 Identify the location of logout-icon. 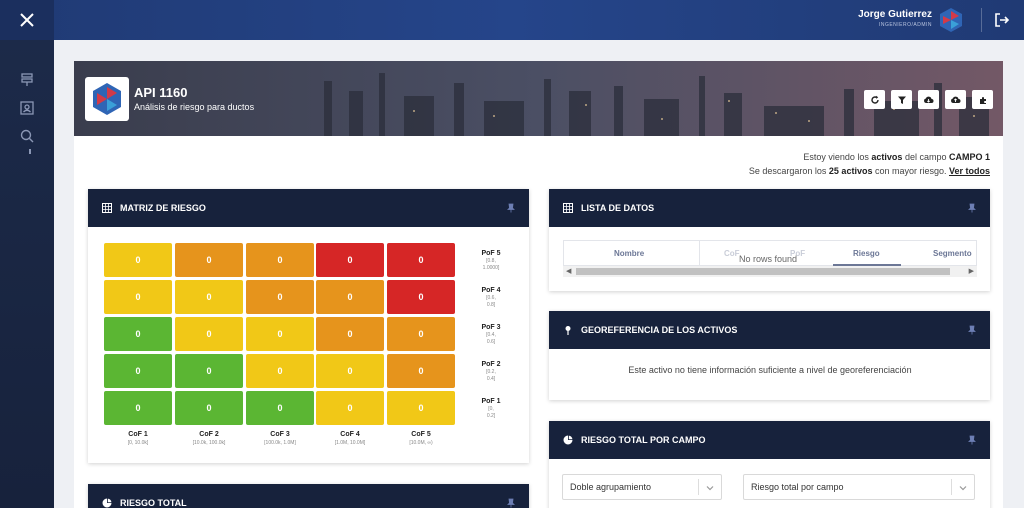
(1002, 20).